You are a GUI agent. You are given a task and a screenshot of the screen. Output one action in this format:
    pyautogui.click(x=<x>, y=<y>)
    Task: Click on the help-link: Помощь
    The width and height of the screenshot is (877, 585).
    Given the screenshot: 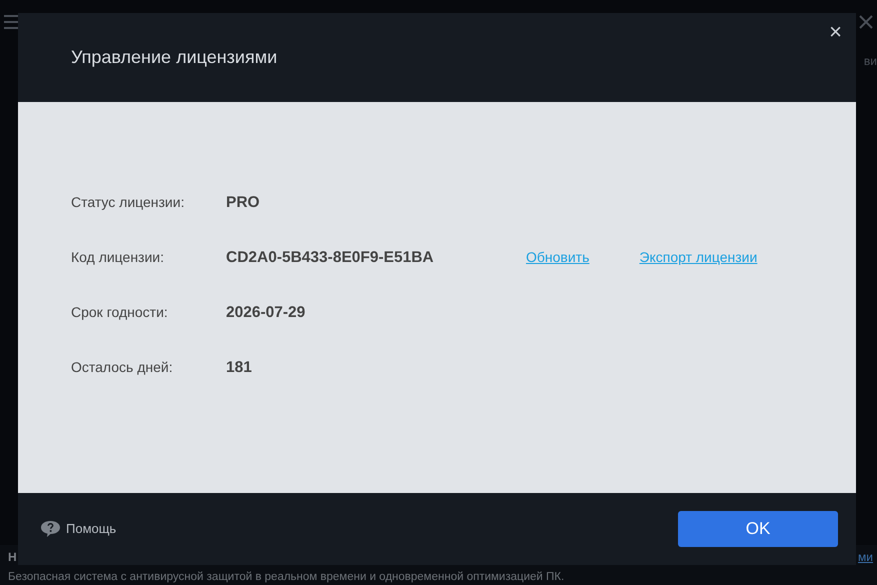 What is the action you would take?
    pyautogui.click(x=78, y=529)
    